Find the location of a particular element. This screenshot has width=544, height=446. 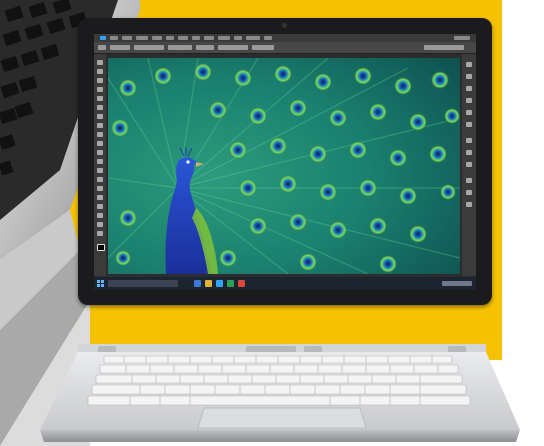

channels-panel-icon is located at coordinates (469, 152).